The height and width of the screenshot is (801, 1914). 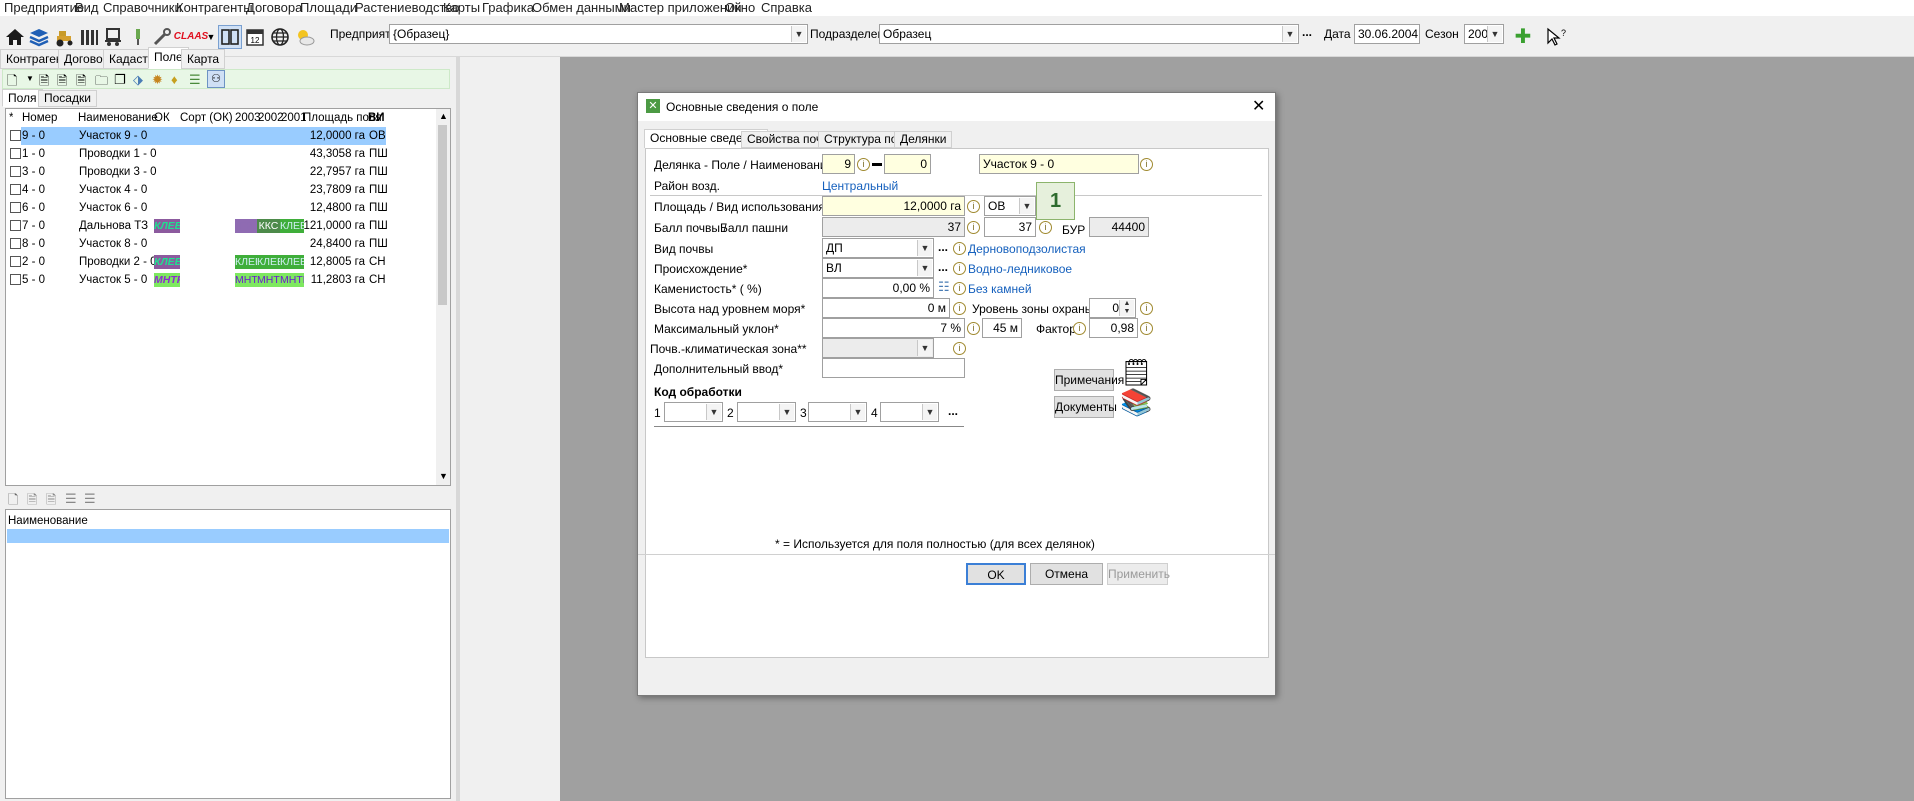 What do you see at coordinates (142, 8) in the screenshot?
I see `menu-references: Справочники` at bounding box center [142, 8].